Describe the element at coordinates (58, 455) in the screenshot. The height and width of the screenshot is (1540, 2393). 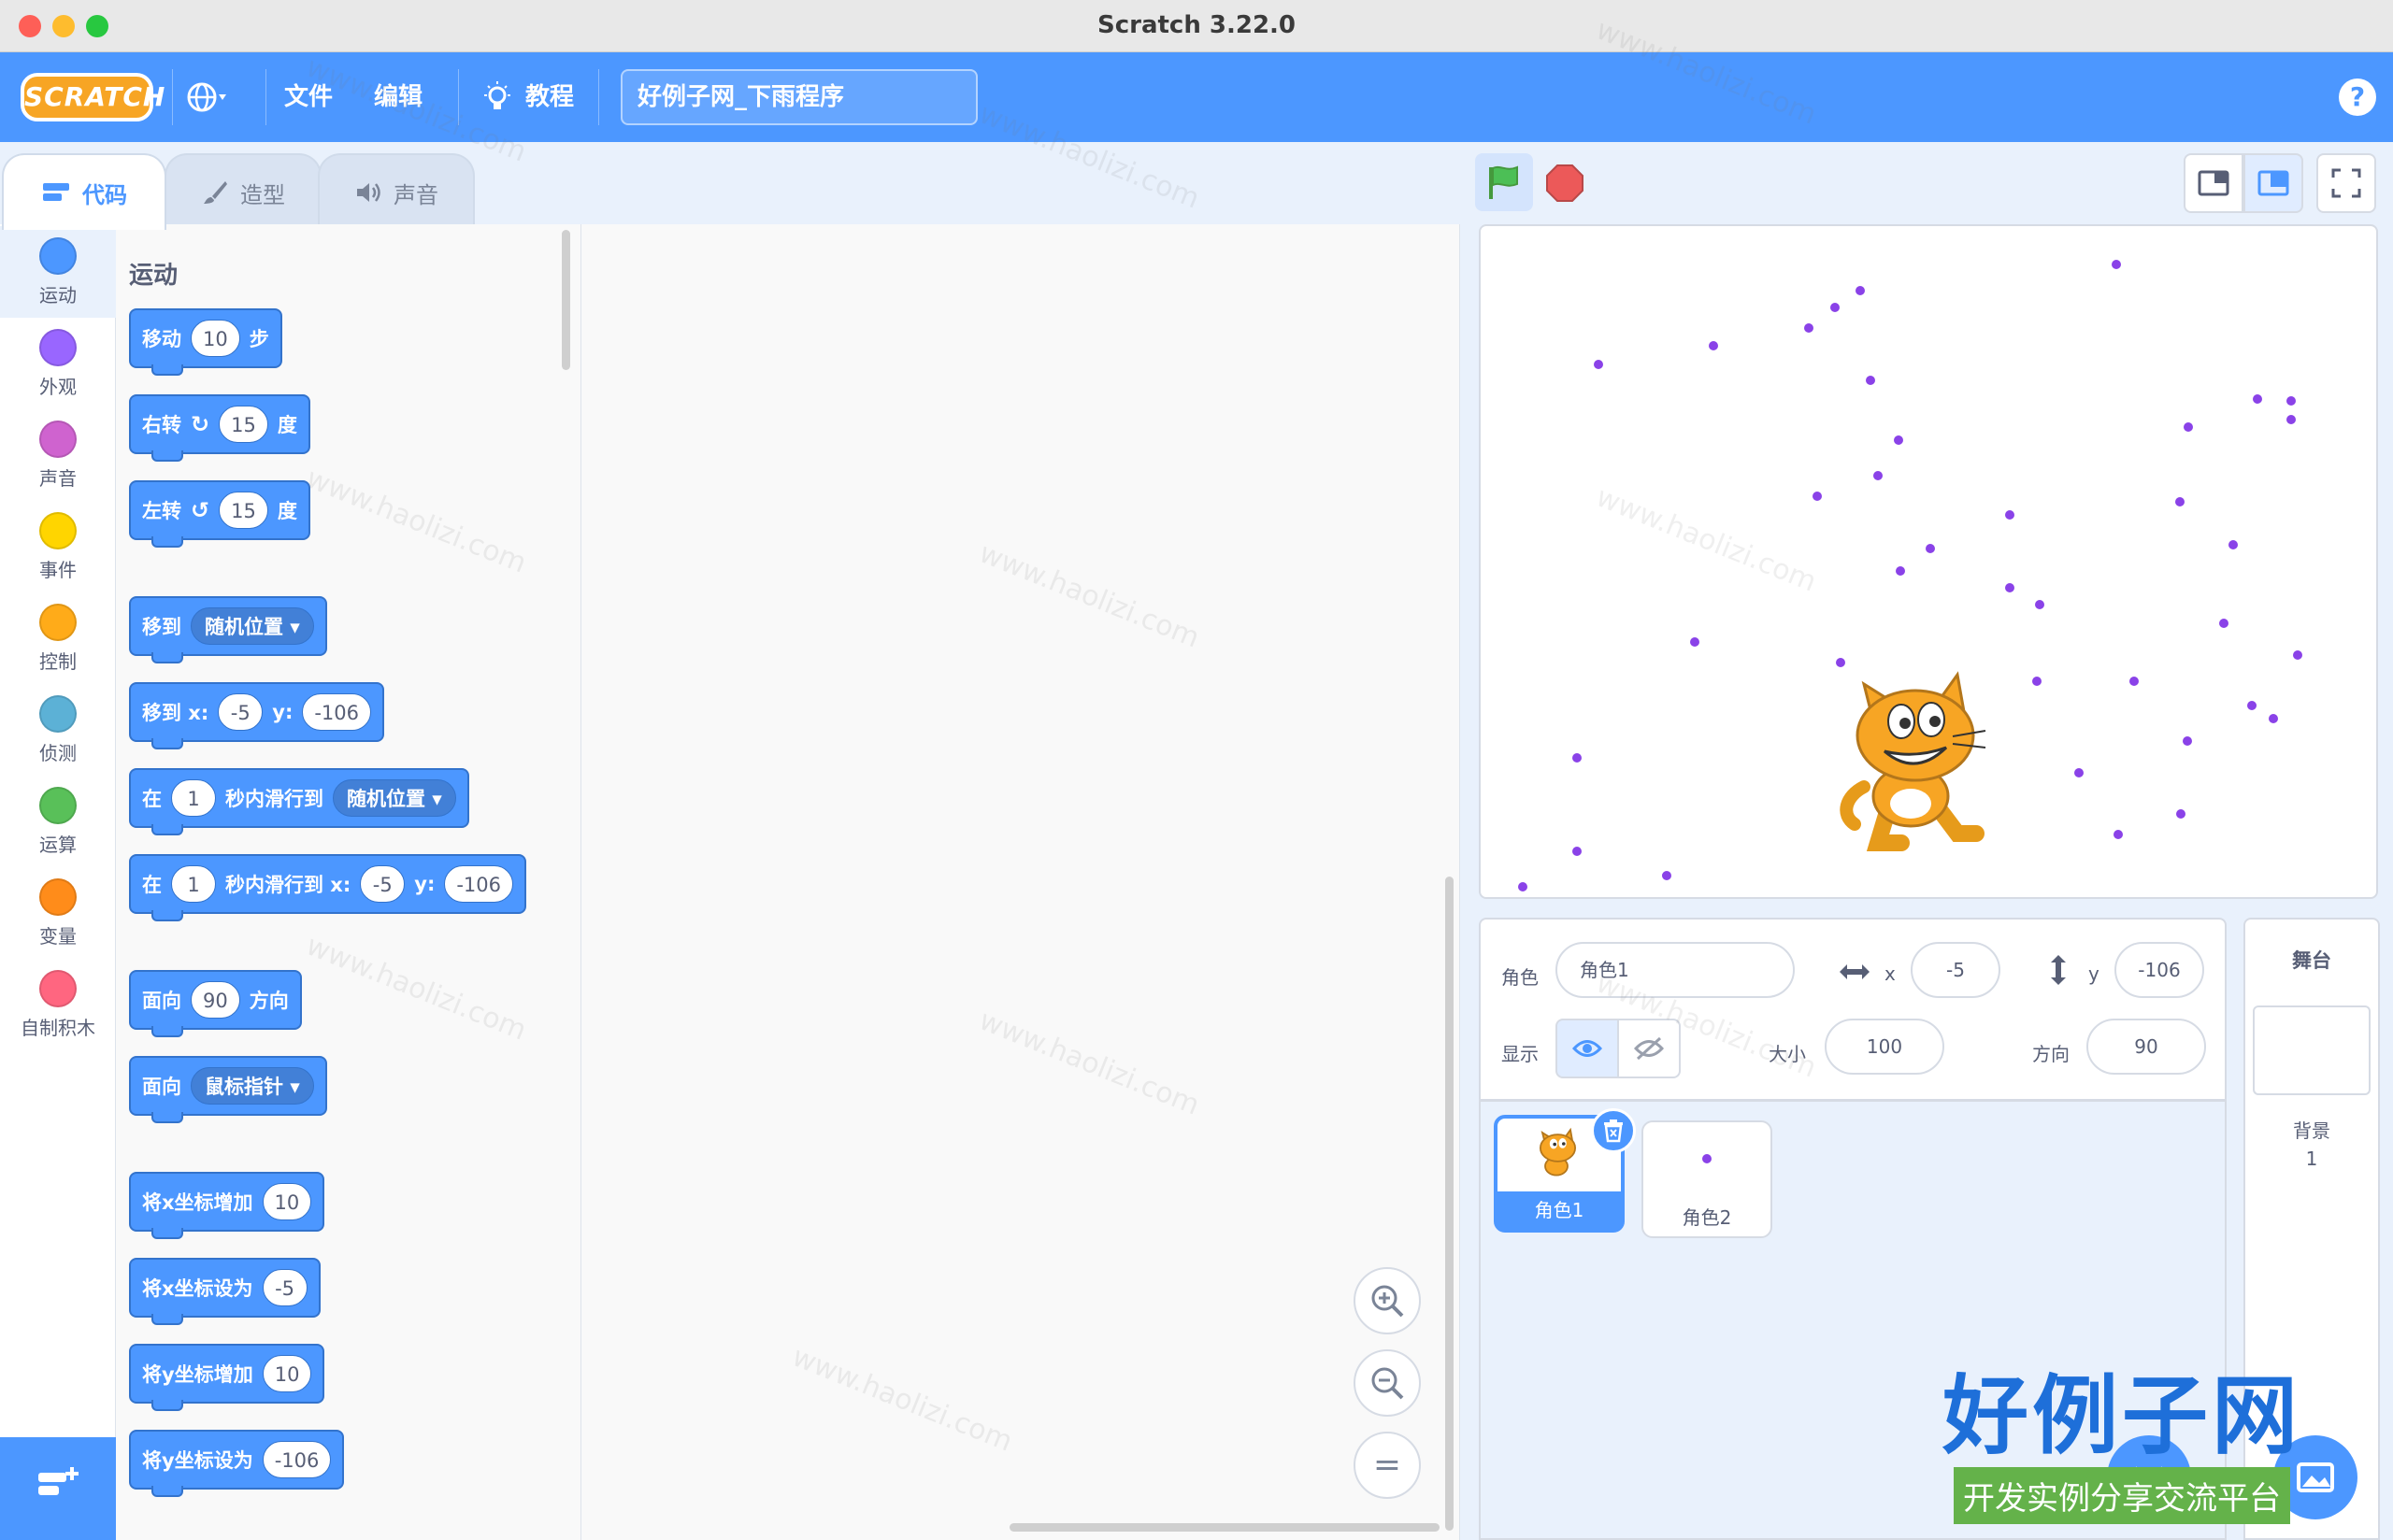
I see `category-sound: 声音` at that location.